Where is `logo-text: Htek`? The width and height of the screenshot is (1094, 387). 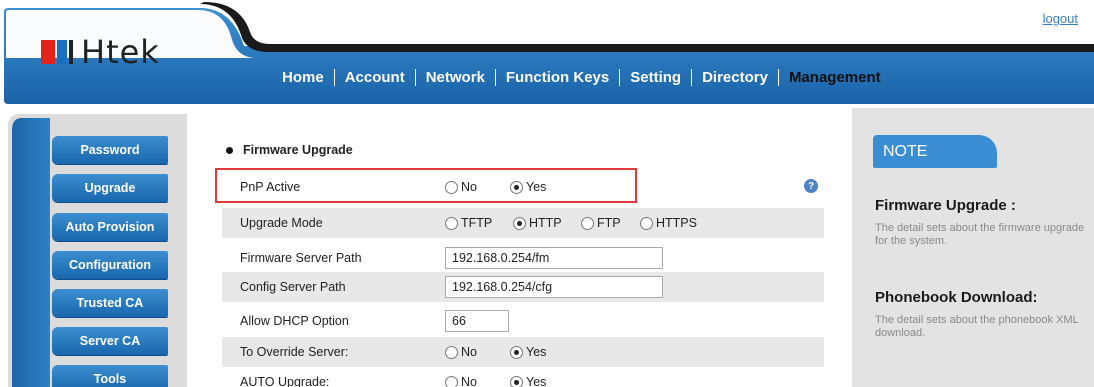 logo-text: Htek is located at coordinates (120, 52).